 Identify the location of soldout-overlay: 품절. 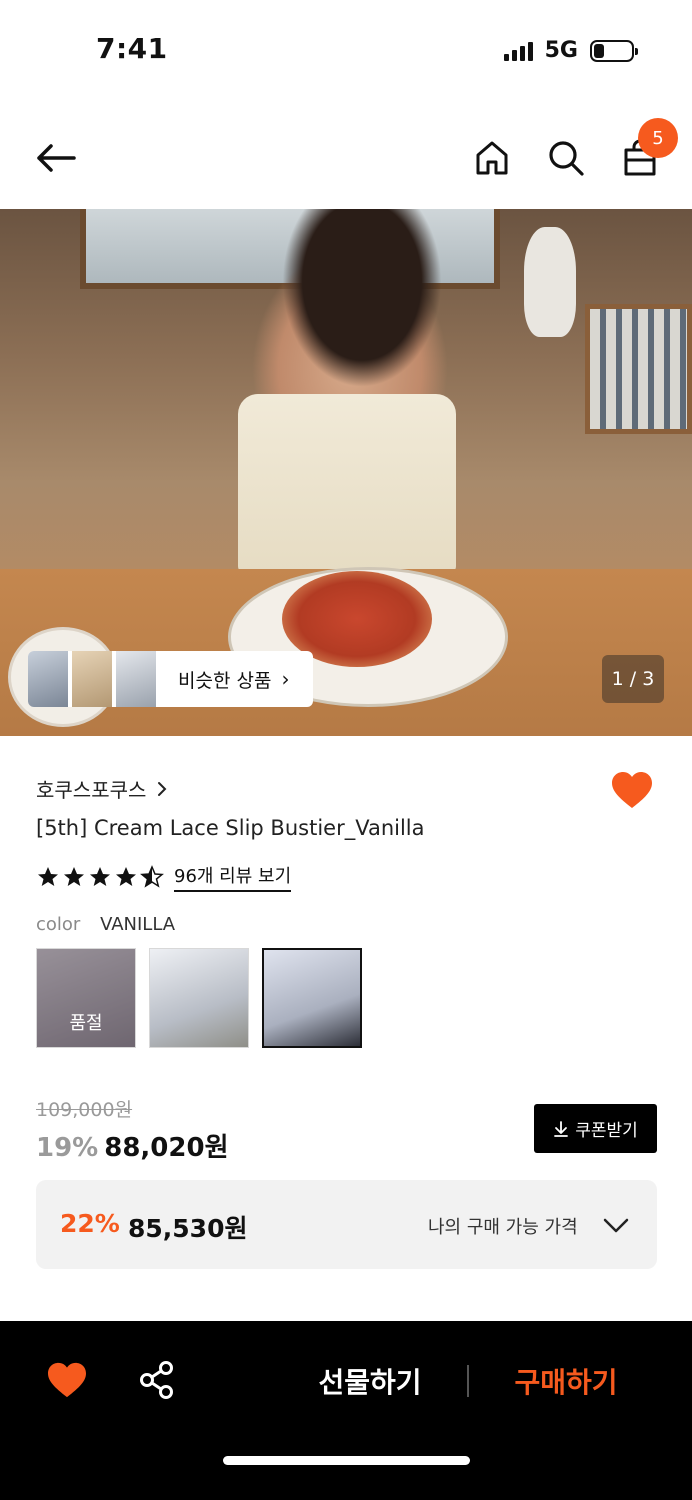
(86, 998).